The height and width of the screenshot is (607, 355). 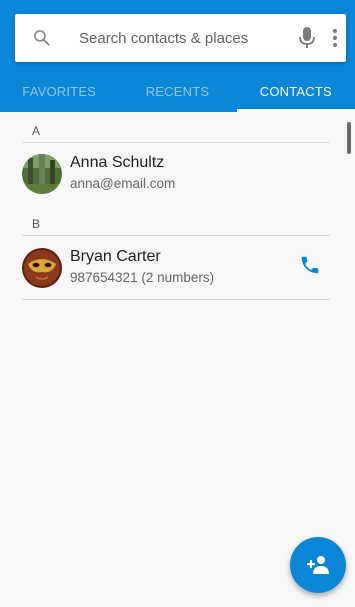 What do you see at coordinates (59, 94) in the screenshot?
I see `tab-favorites: FAVORITES` at bounding box center [59, 94].